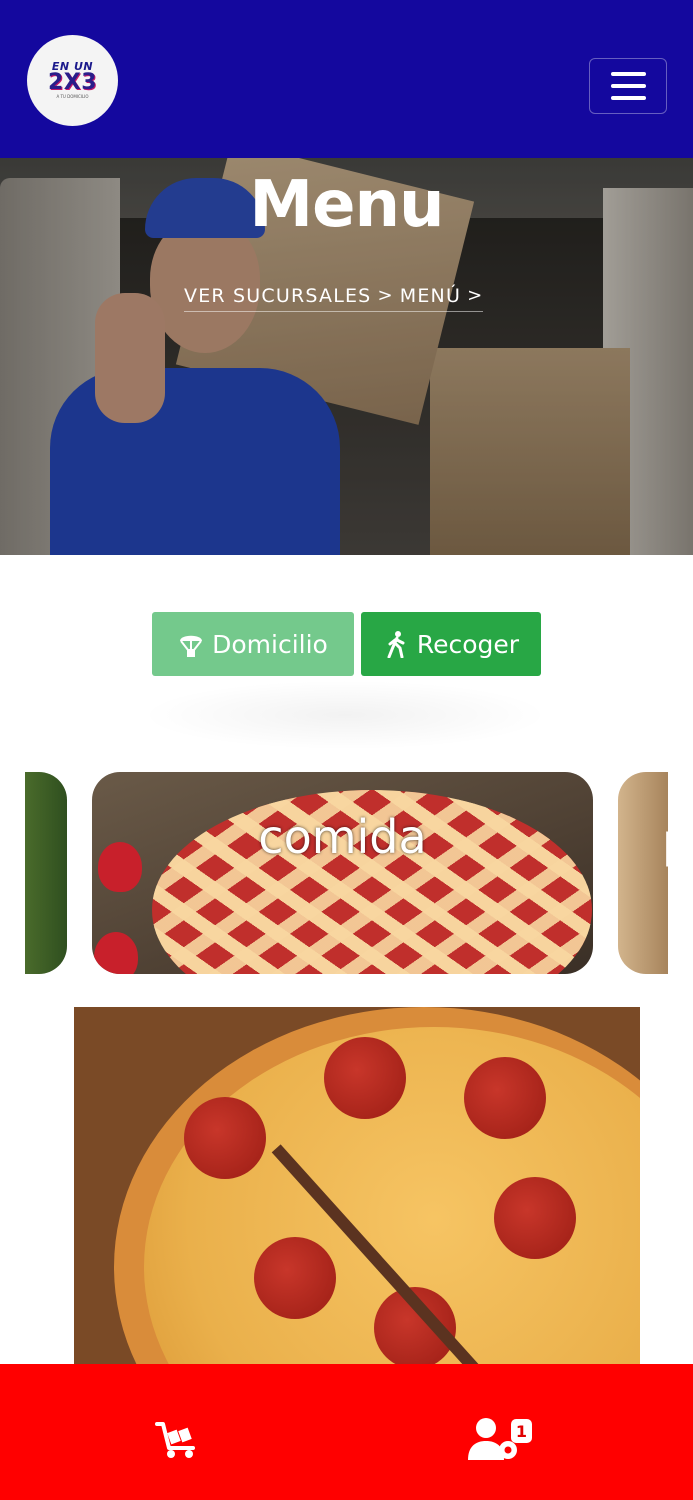 The width and height of the screenshot is (693, 1500). I want to click on logo-text-line3: A TU DOMICILIO, so click(72, 96).